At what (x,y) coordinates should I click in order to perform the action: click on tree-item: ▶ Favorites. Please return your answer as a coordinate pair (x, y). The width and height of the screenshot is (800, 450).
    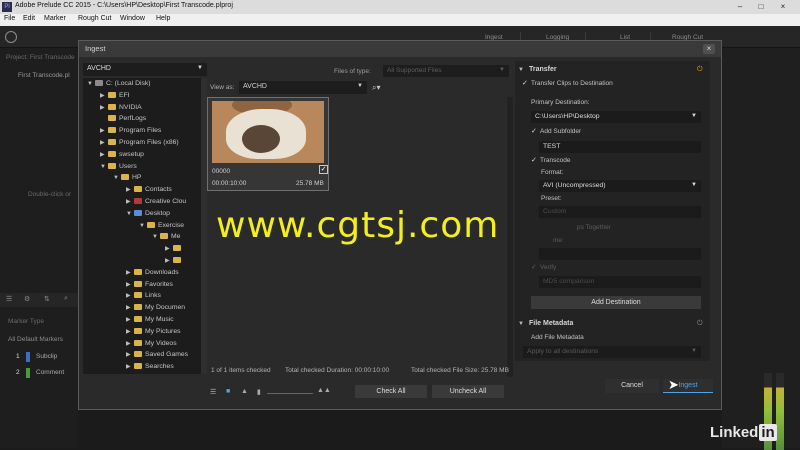
    Looking at the image, I should click on (149, 286).